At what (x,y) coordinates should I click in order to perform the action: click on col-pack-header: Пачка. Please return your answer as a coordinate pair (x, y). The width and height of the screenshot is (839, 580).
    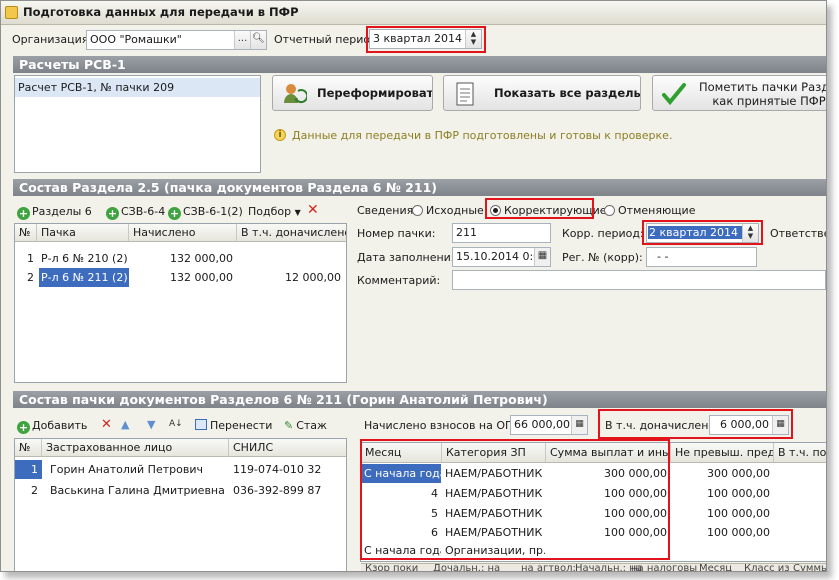
    Looking at the image, I should click on (83, 233).